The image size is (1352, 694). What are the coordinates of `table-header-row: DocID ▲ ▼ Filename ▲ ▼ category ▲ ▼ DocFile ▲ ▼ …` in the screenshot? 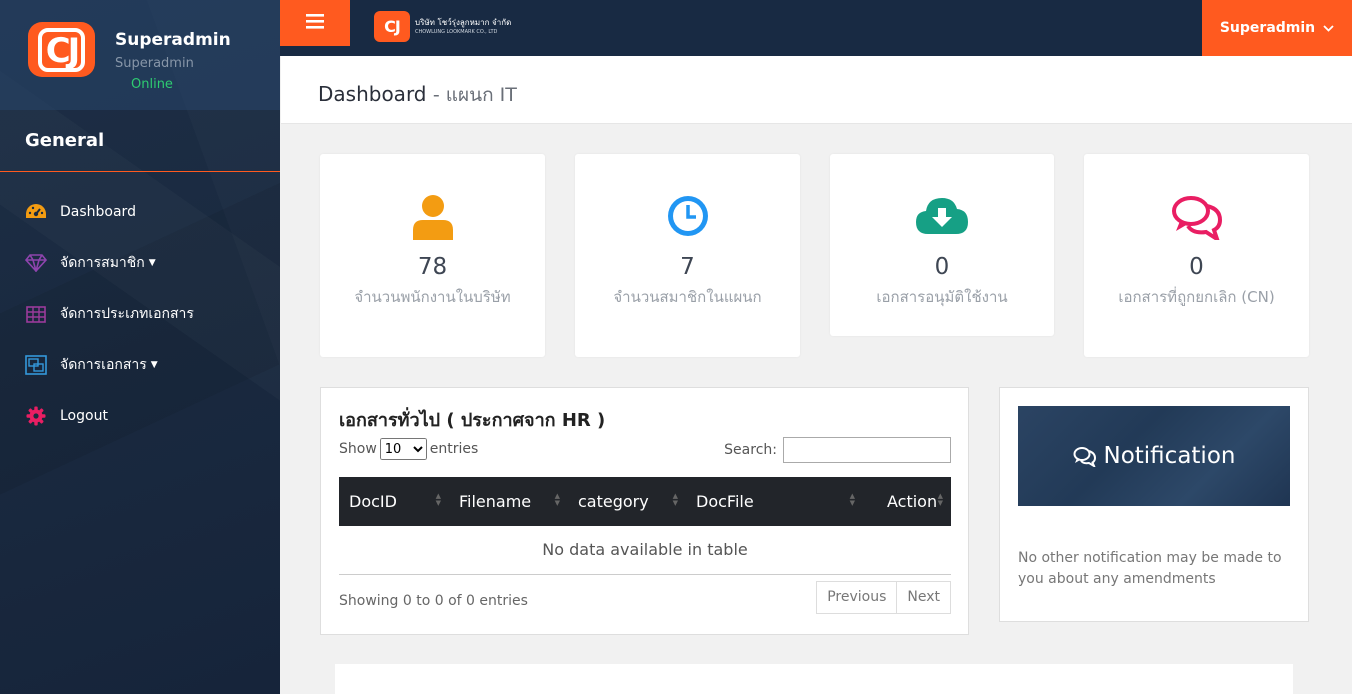 It's located at (645, 501).